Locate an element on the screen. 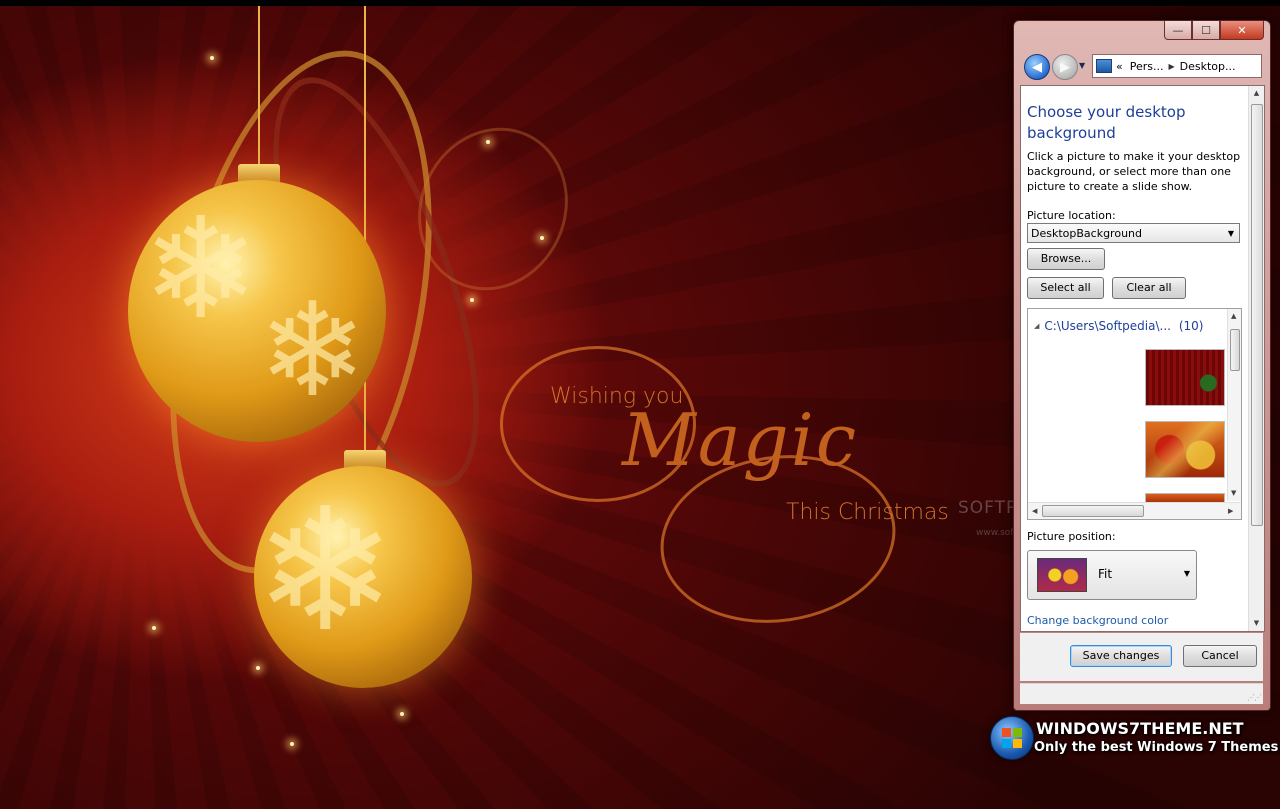 The height and width of the screenshot is (809, 1280). address-overflow: « is located at coordinates (1119, 66).